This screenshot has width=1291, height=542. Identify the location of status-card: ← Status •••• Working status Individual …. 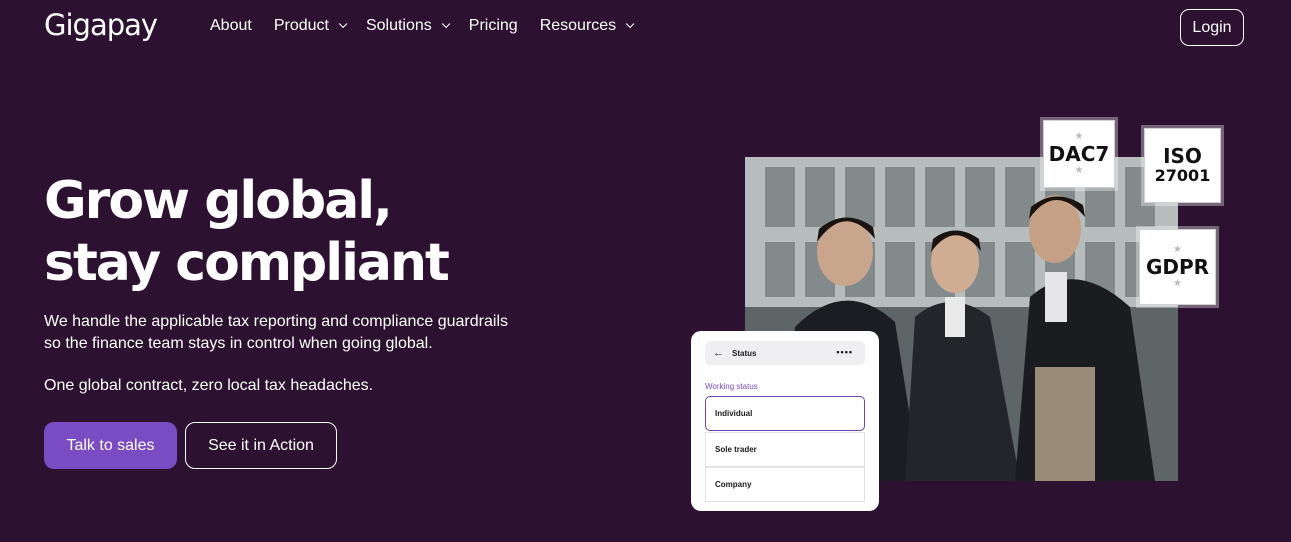
(785, 421).